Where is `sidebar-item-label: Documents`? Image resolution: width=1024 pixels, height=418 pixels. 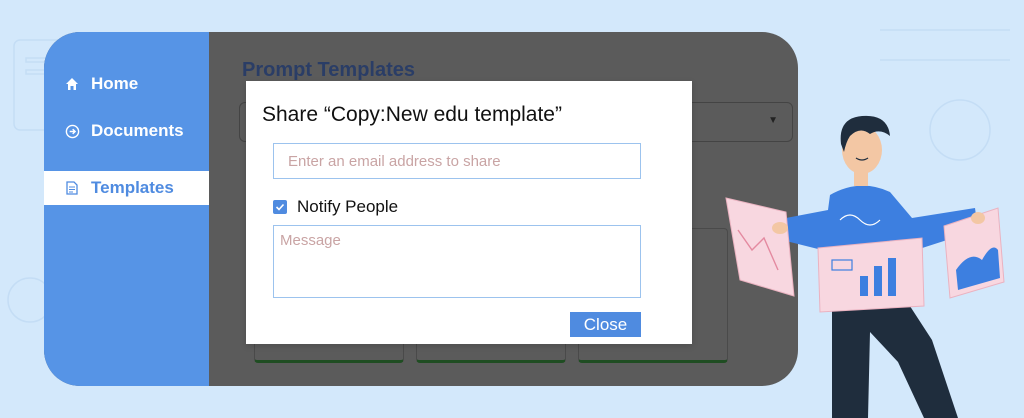 sidebar-item-label: Documents is located at coordinates (137, 130).